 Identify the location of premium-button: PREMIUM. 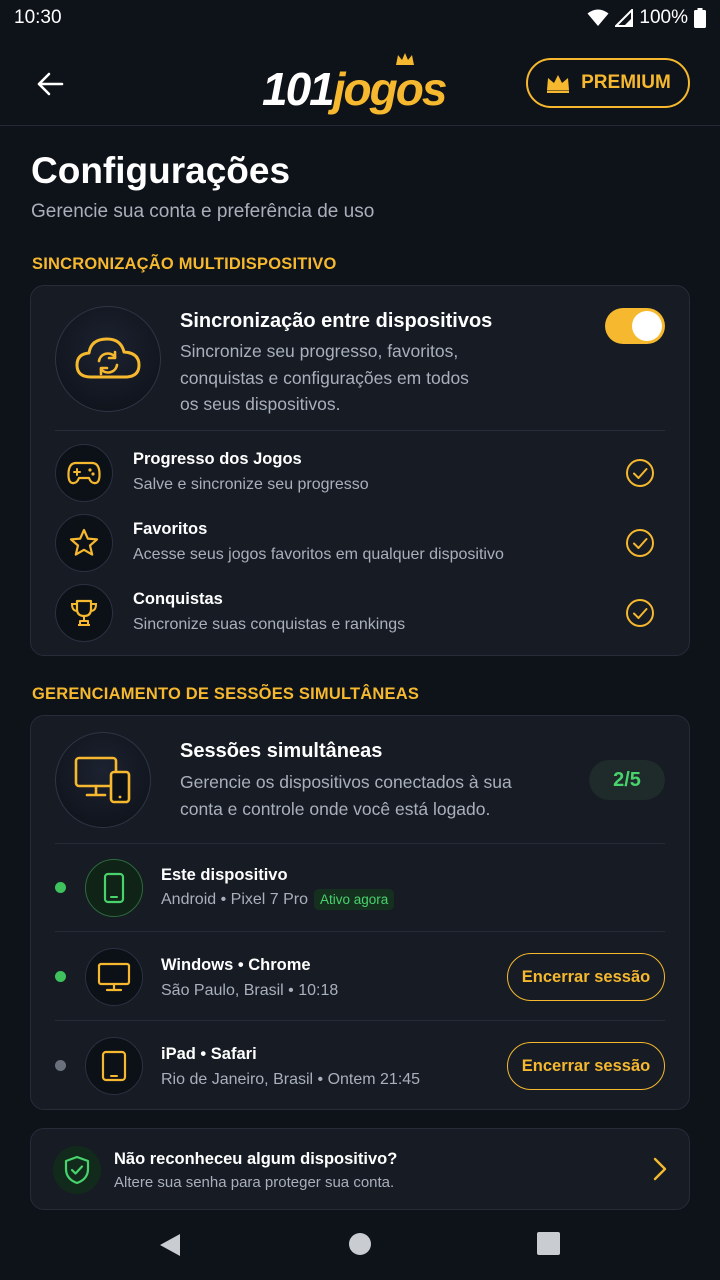
(608, 83).